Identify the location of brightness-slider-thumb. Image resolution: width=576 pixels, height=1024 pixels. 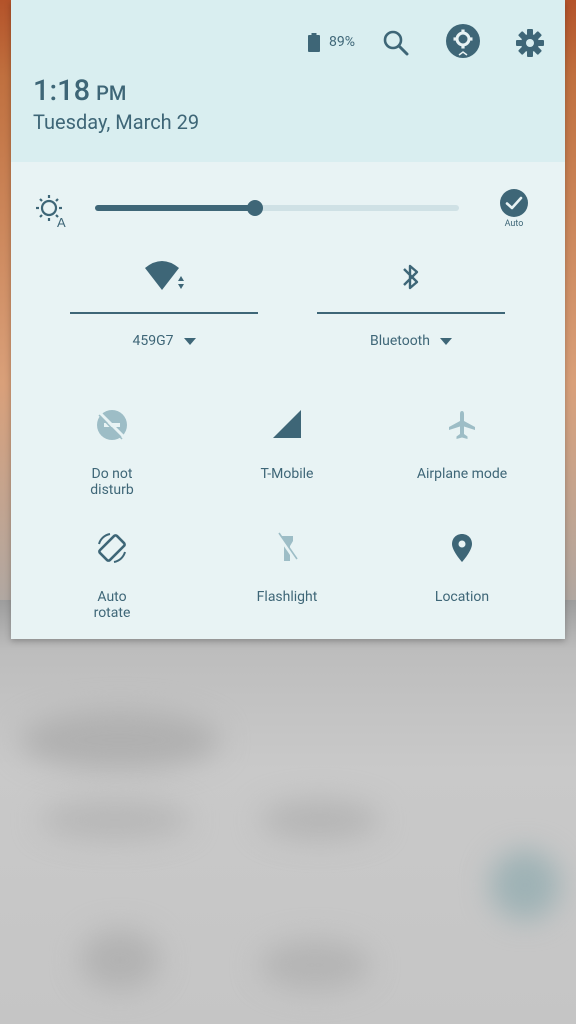
(255, 208).